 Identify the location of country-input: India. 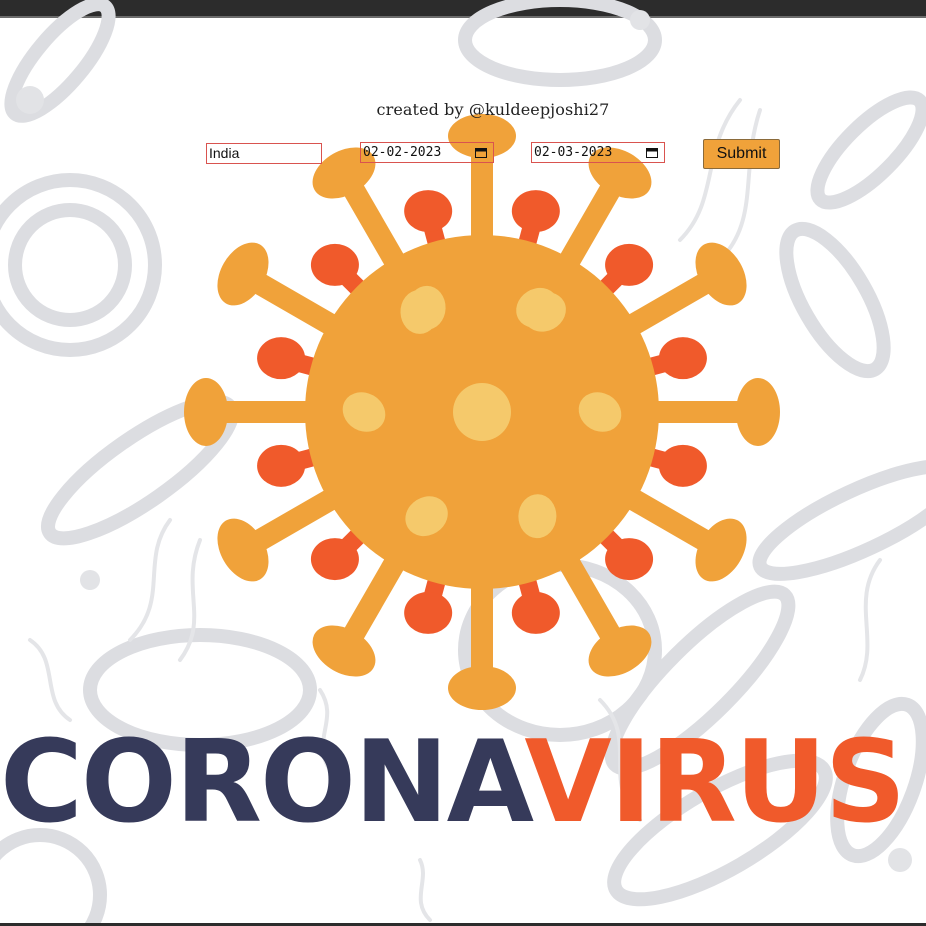
(264, 153).